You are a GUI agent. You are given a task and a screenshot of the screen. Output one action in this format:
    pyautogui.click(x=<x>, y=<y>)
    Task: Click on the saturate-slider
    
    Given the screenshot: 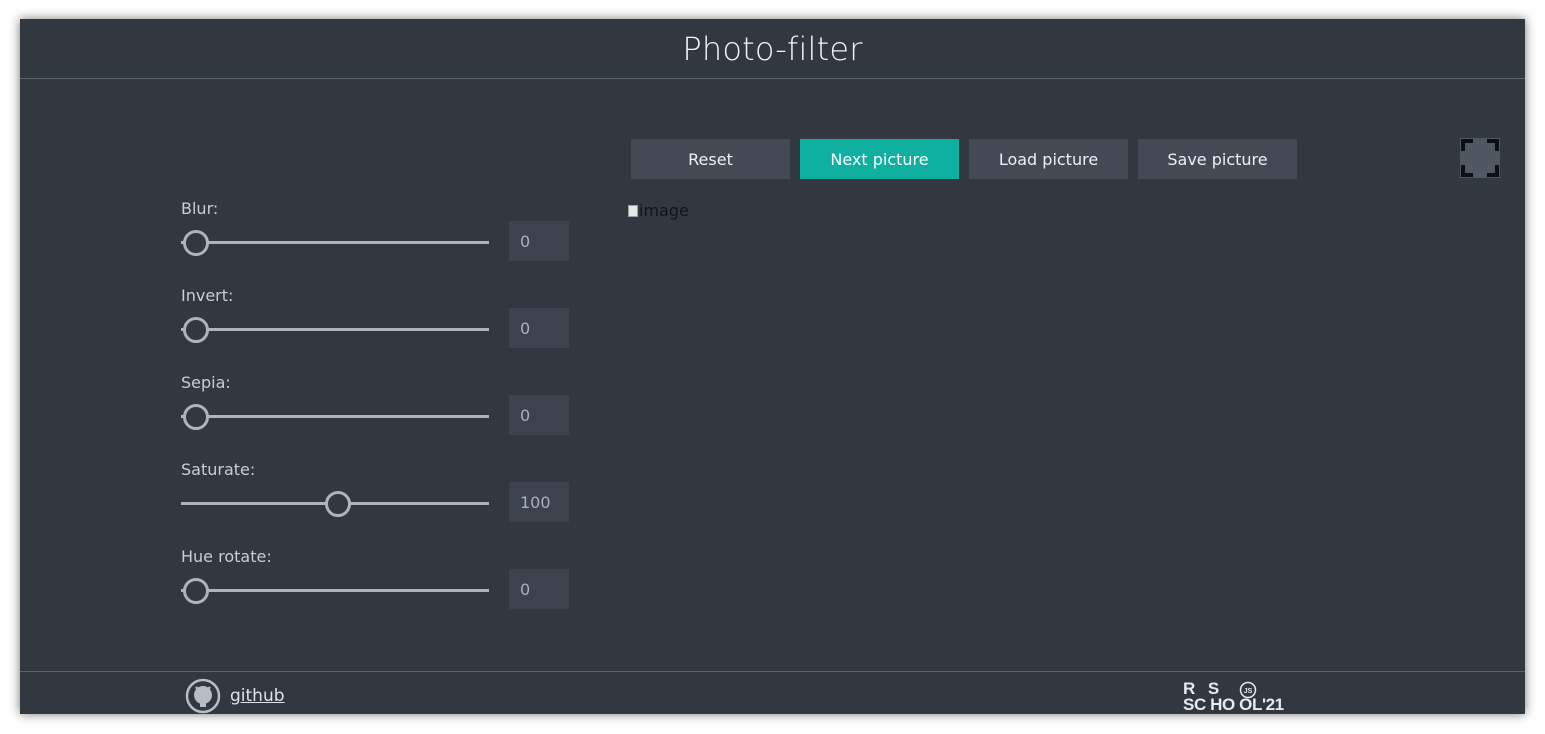 What is the action you would take?
    pyautogui.click(x=335, y=503)
    